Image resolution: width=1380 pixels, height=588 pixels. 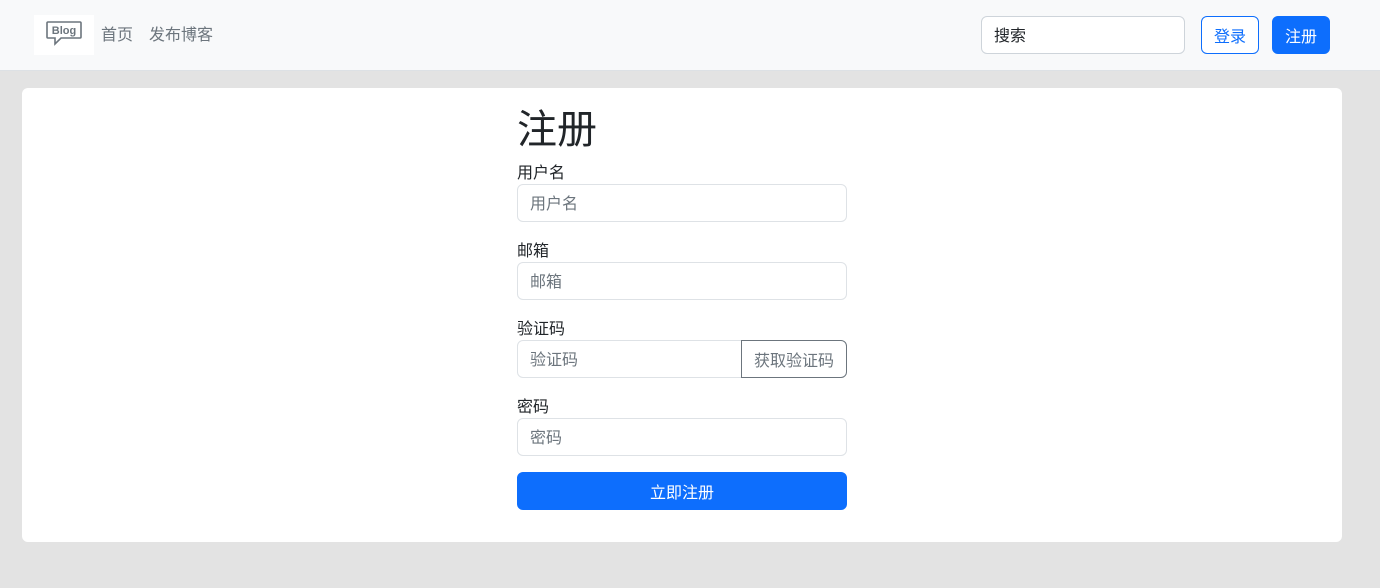 I want to click on blog-logo-icon: Blog, so click(x=64, y=33).